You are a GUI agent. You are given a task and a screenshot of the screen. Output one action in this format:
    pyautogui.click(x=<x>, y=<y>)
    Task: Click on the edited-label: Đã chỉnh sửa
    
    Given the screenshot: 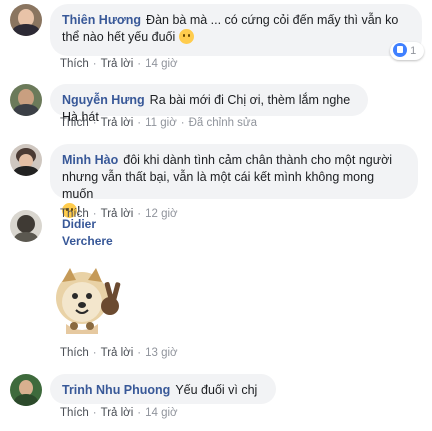 What is the action you would take?
    pyautogui.click(x=223, y=123)
    